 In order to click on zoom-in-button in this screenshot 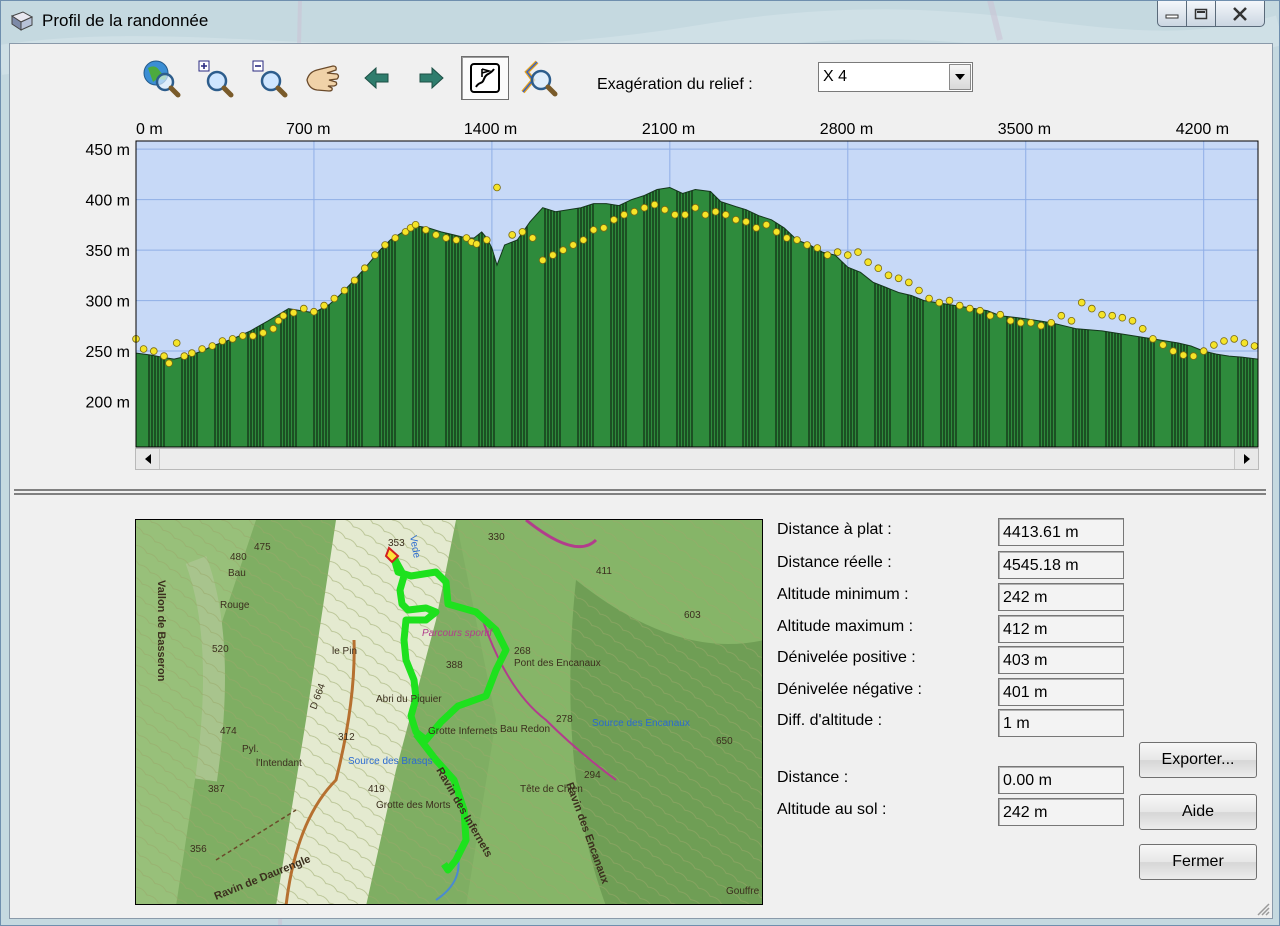, I will do `click(215, 78)`.